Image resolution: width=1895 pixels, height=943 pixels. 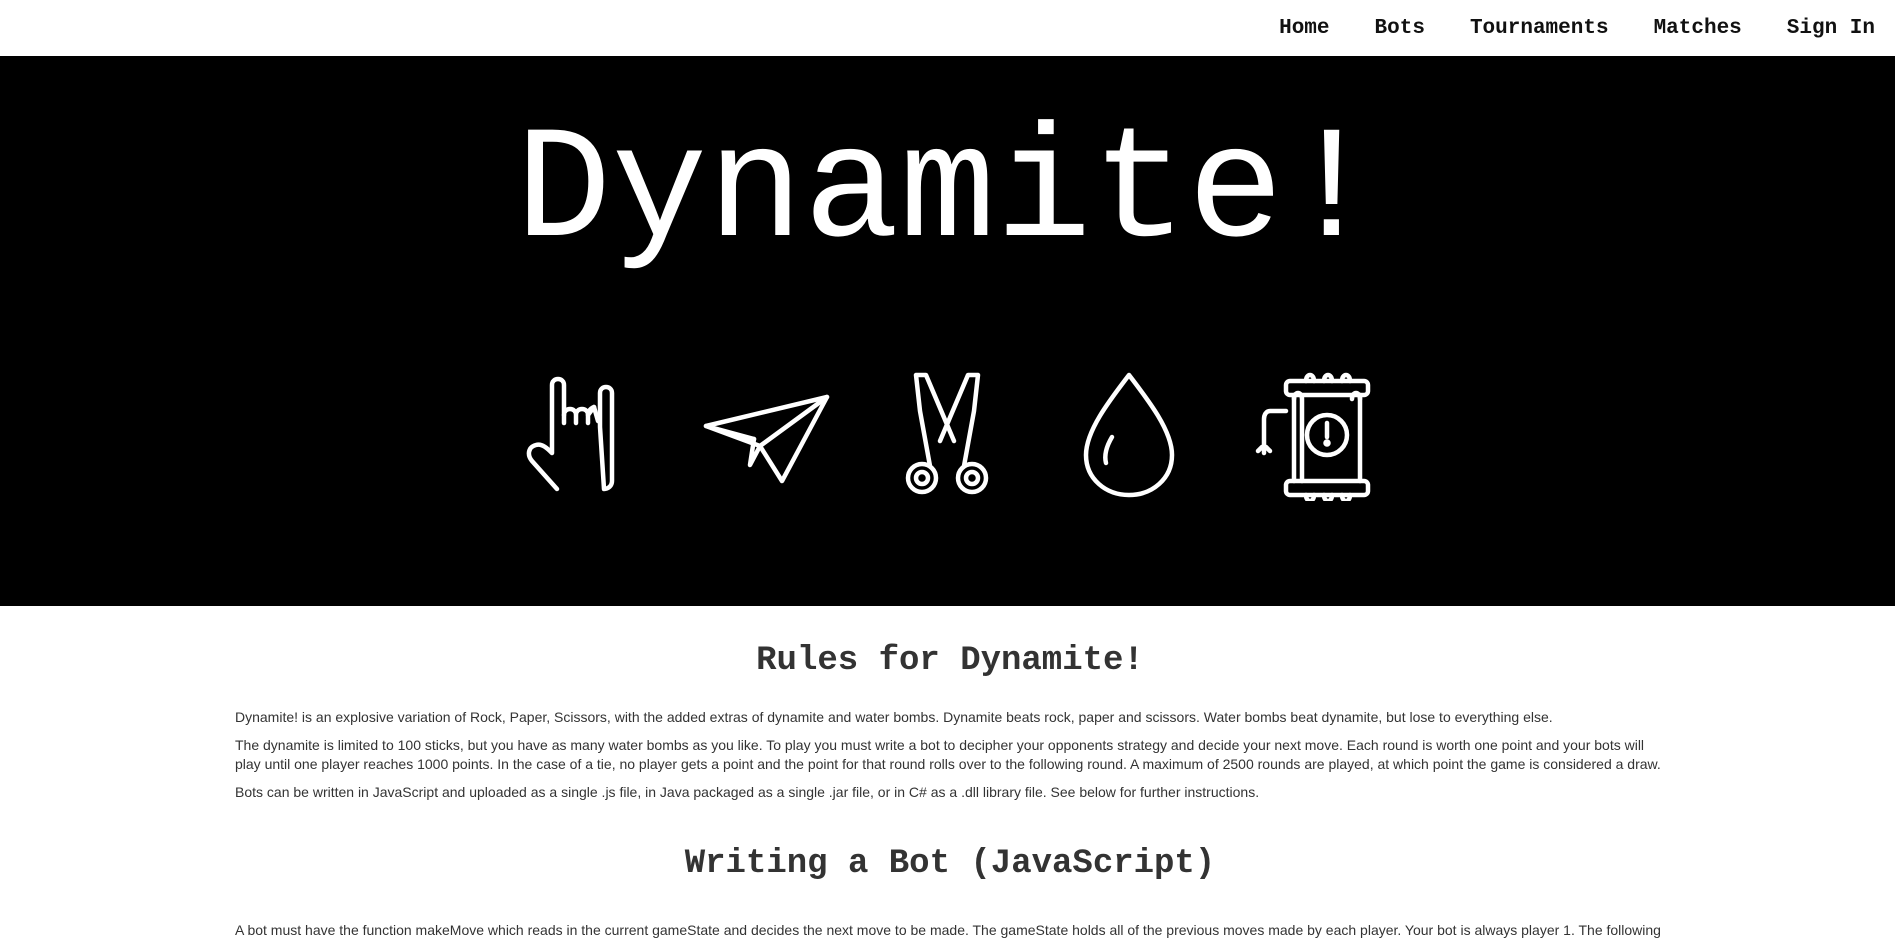 I want to click on nav-links: Home Bots Tournaments Matches Sign In, so click(x=1554, y=28).